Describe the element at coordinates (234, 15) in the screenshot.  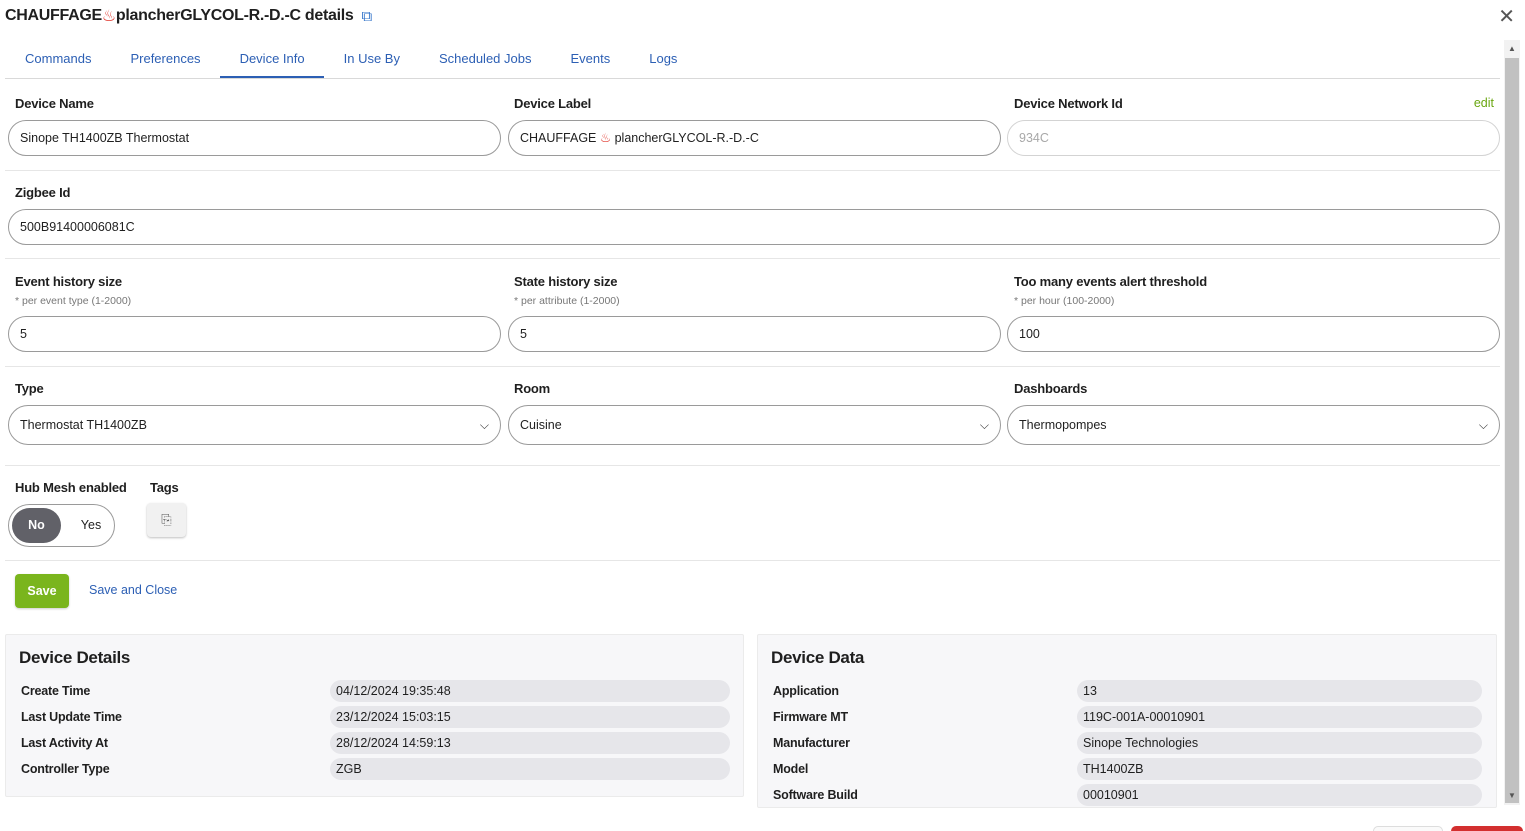
I see `title-suffix: plancherGLYCOL-R.-D.-C details` at that location.